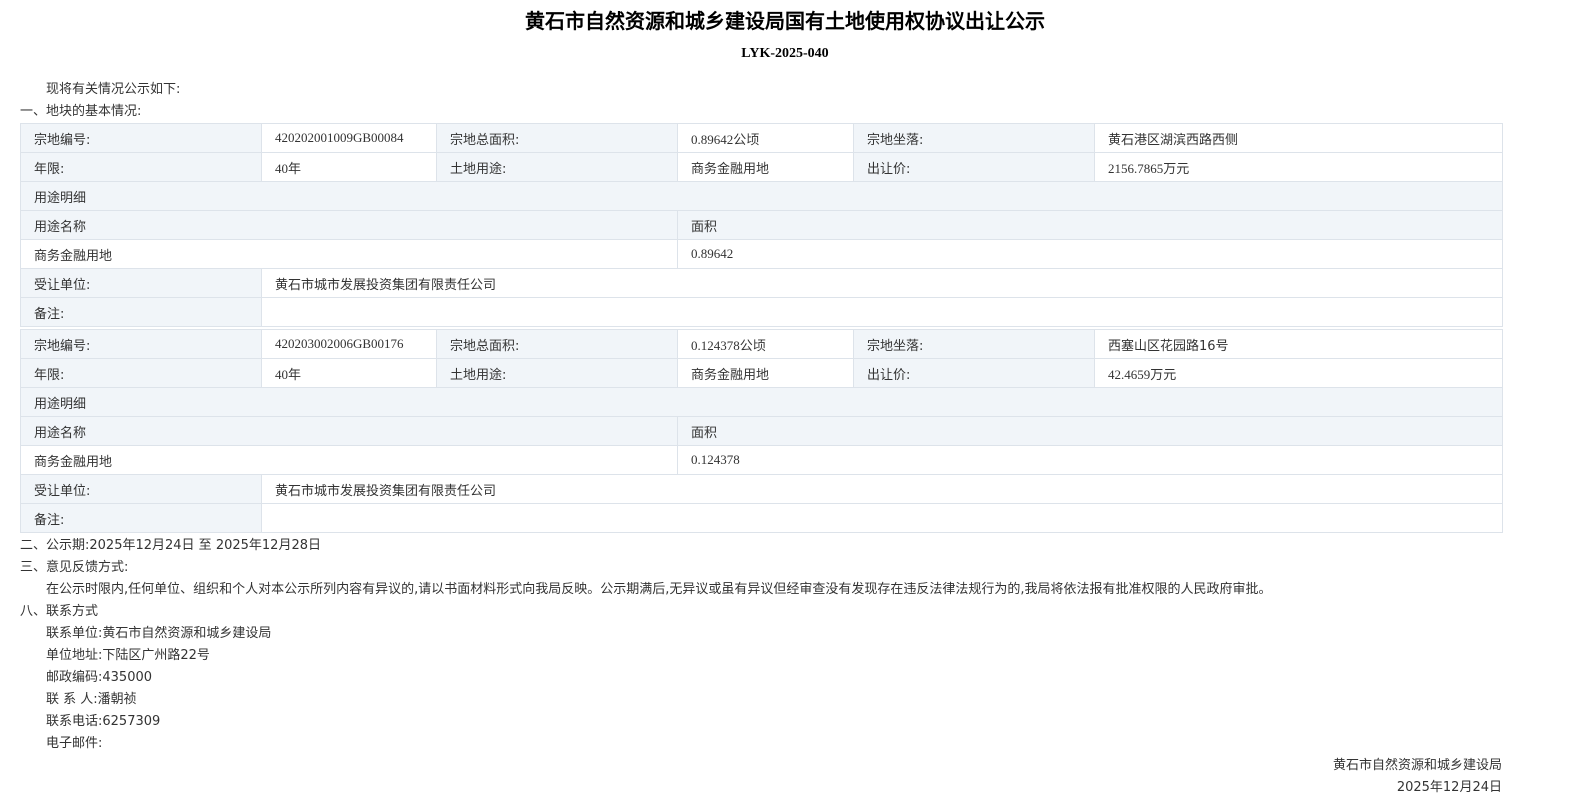 The height and width of the screenshot is (798, 1570). Describe the element at coordinates (1298, 373) in the screenshot. I see `price-value: 42.4659万元` at that location.